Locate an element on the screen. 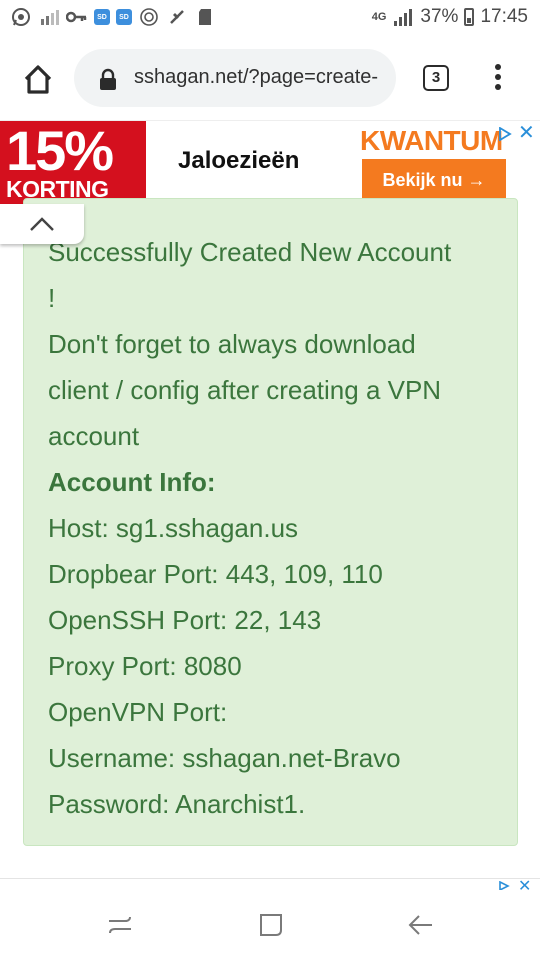 The width and height of the screenshot is (540, 960). recents-button is located at coordinates (120, 925).